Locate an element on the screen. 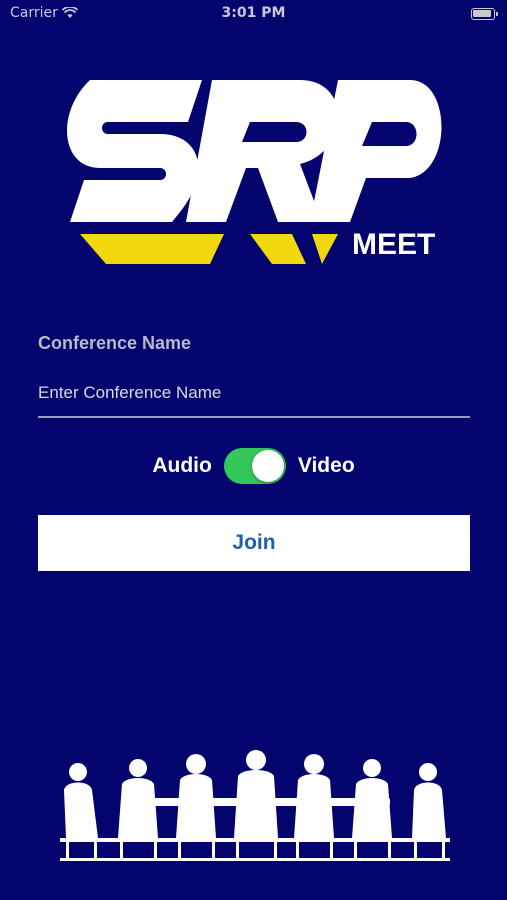 The width and height of the screenshot is (507, 900). meeting-silhouette-icon is located at coordinates (255, 805).